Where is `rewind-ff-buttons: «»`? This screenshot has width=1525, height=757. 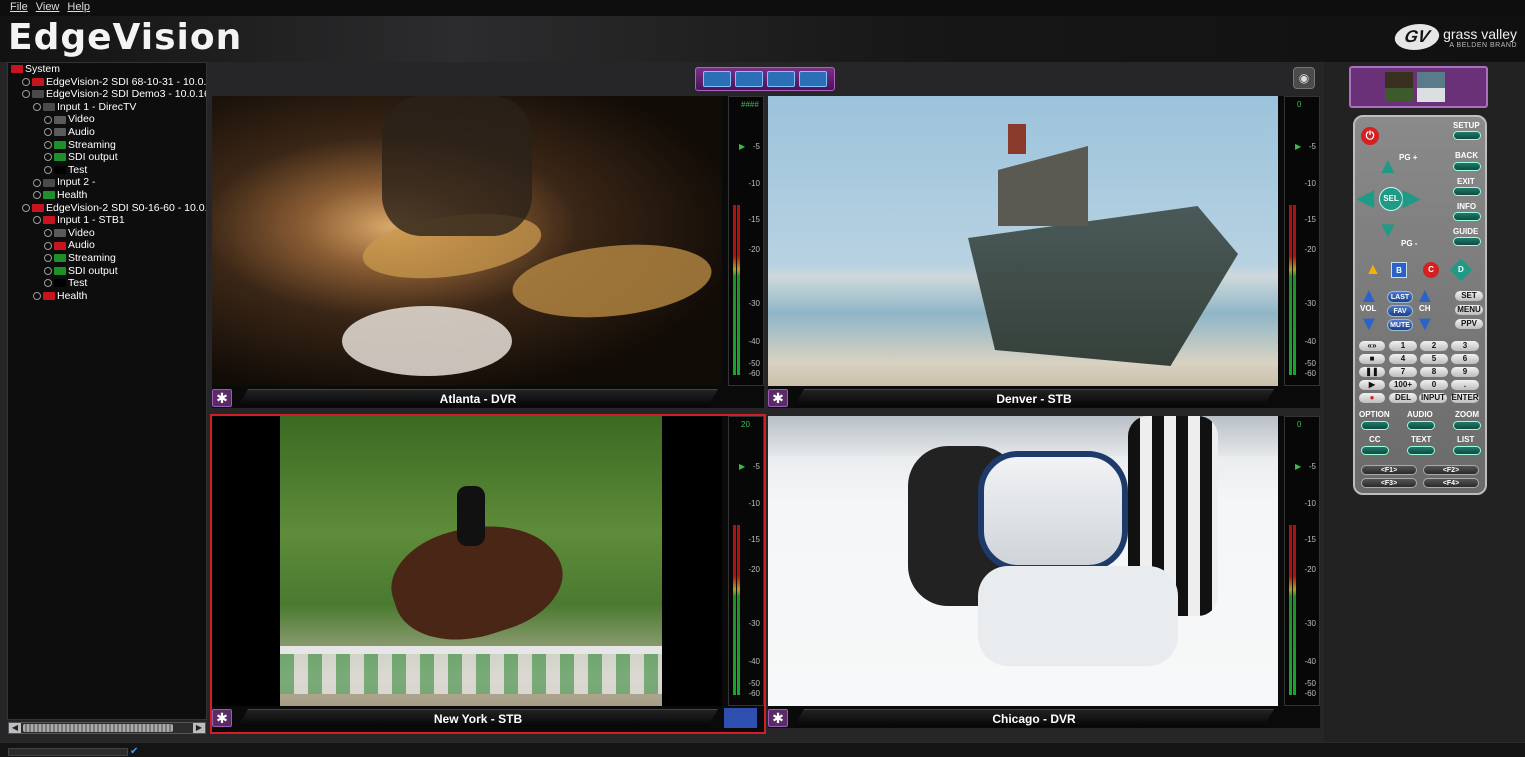 rewind-ff-buttons: «» is located at coordinates (1372, 346).